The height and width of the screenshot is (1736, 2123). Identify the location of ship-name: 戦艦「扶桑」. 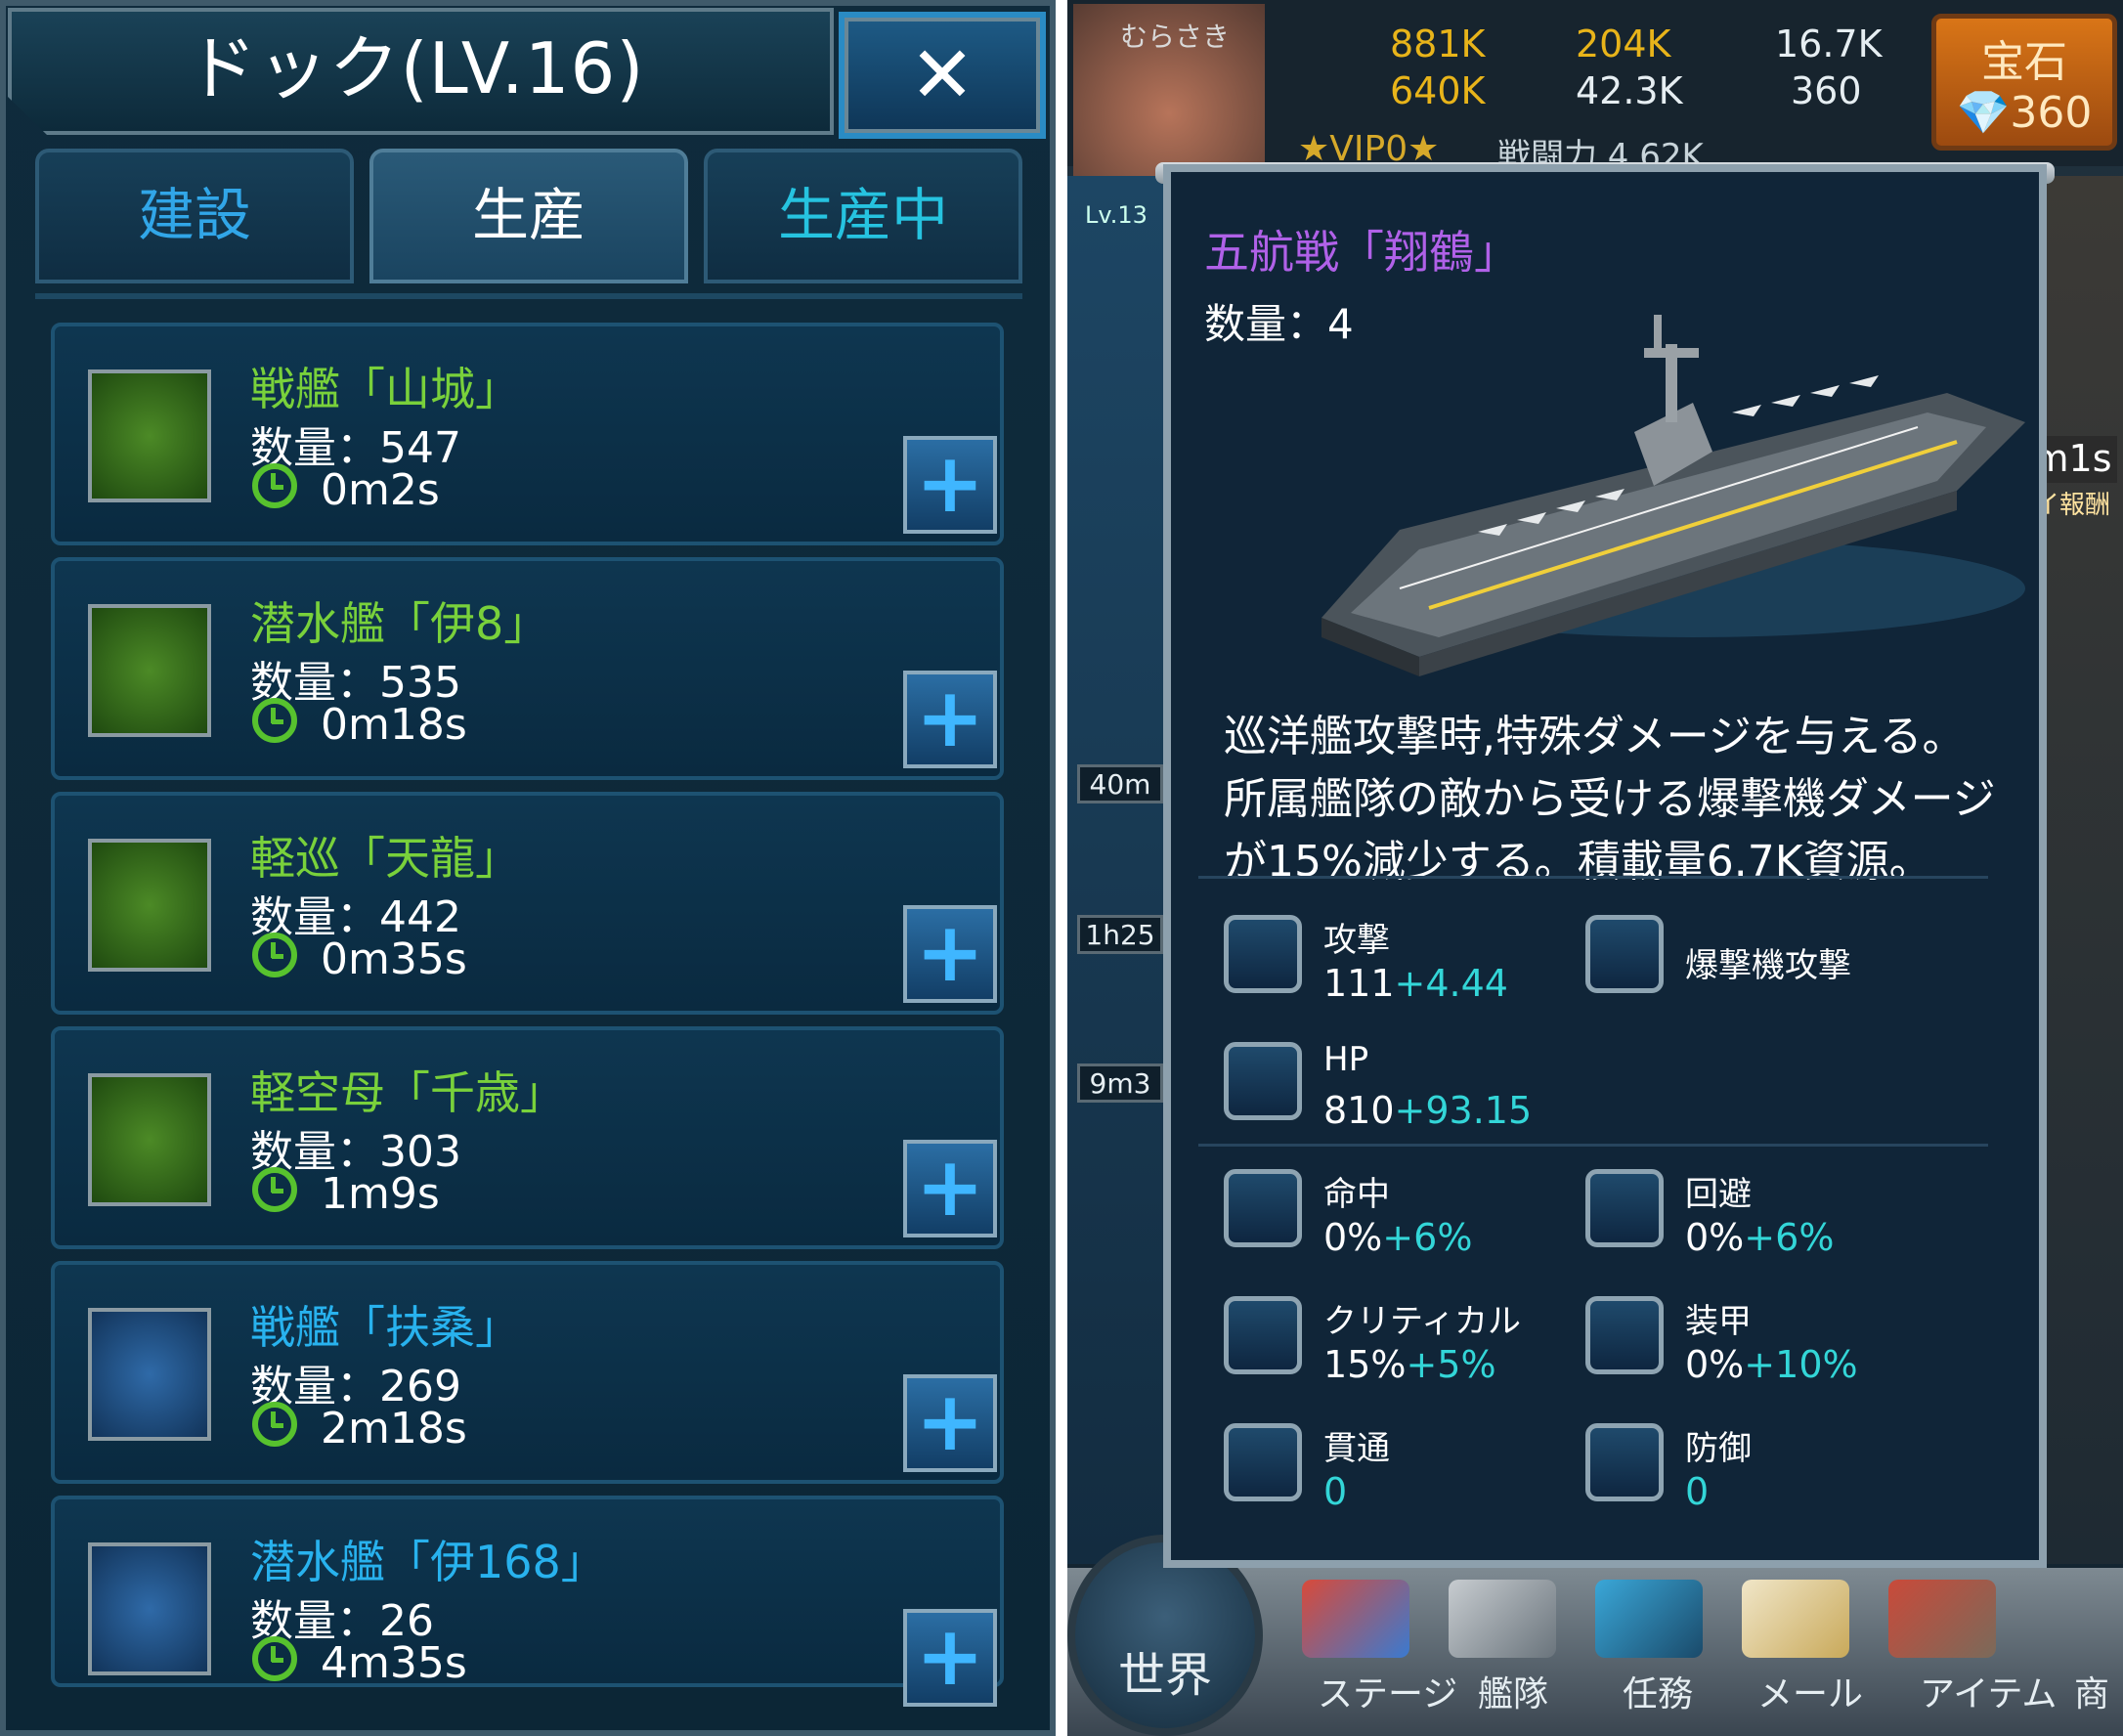
(385, 1327).